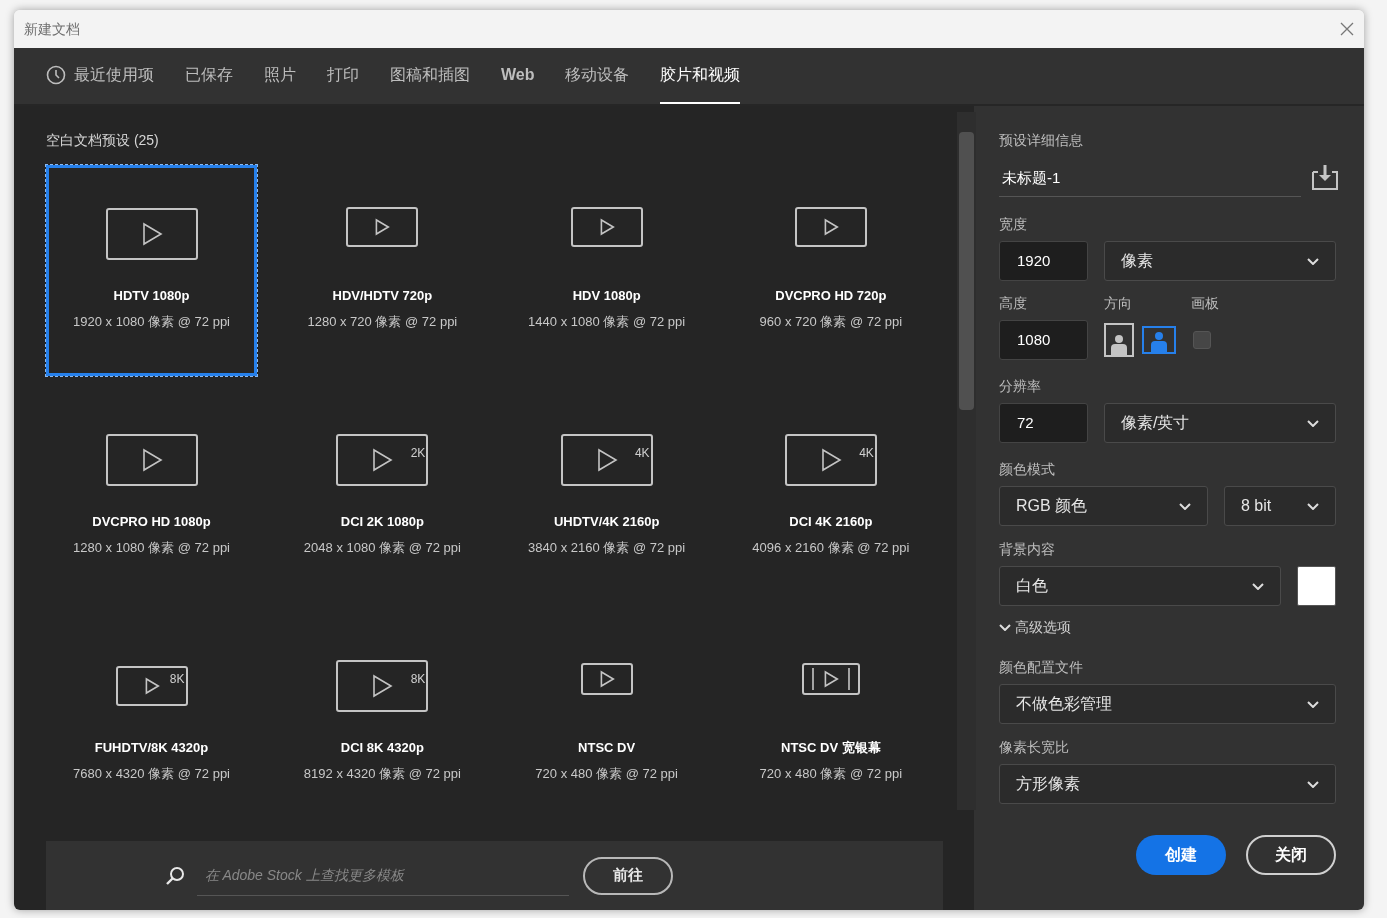  I want to click on number-field: 1920, so click(1043, 261).